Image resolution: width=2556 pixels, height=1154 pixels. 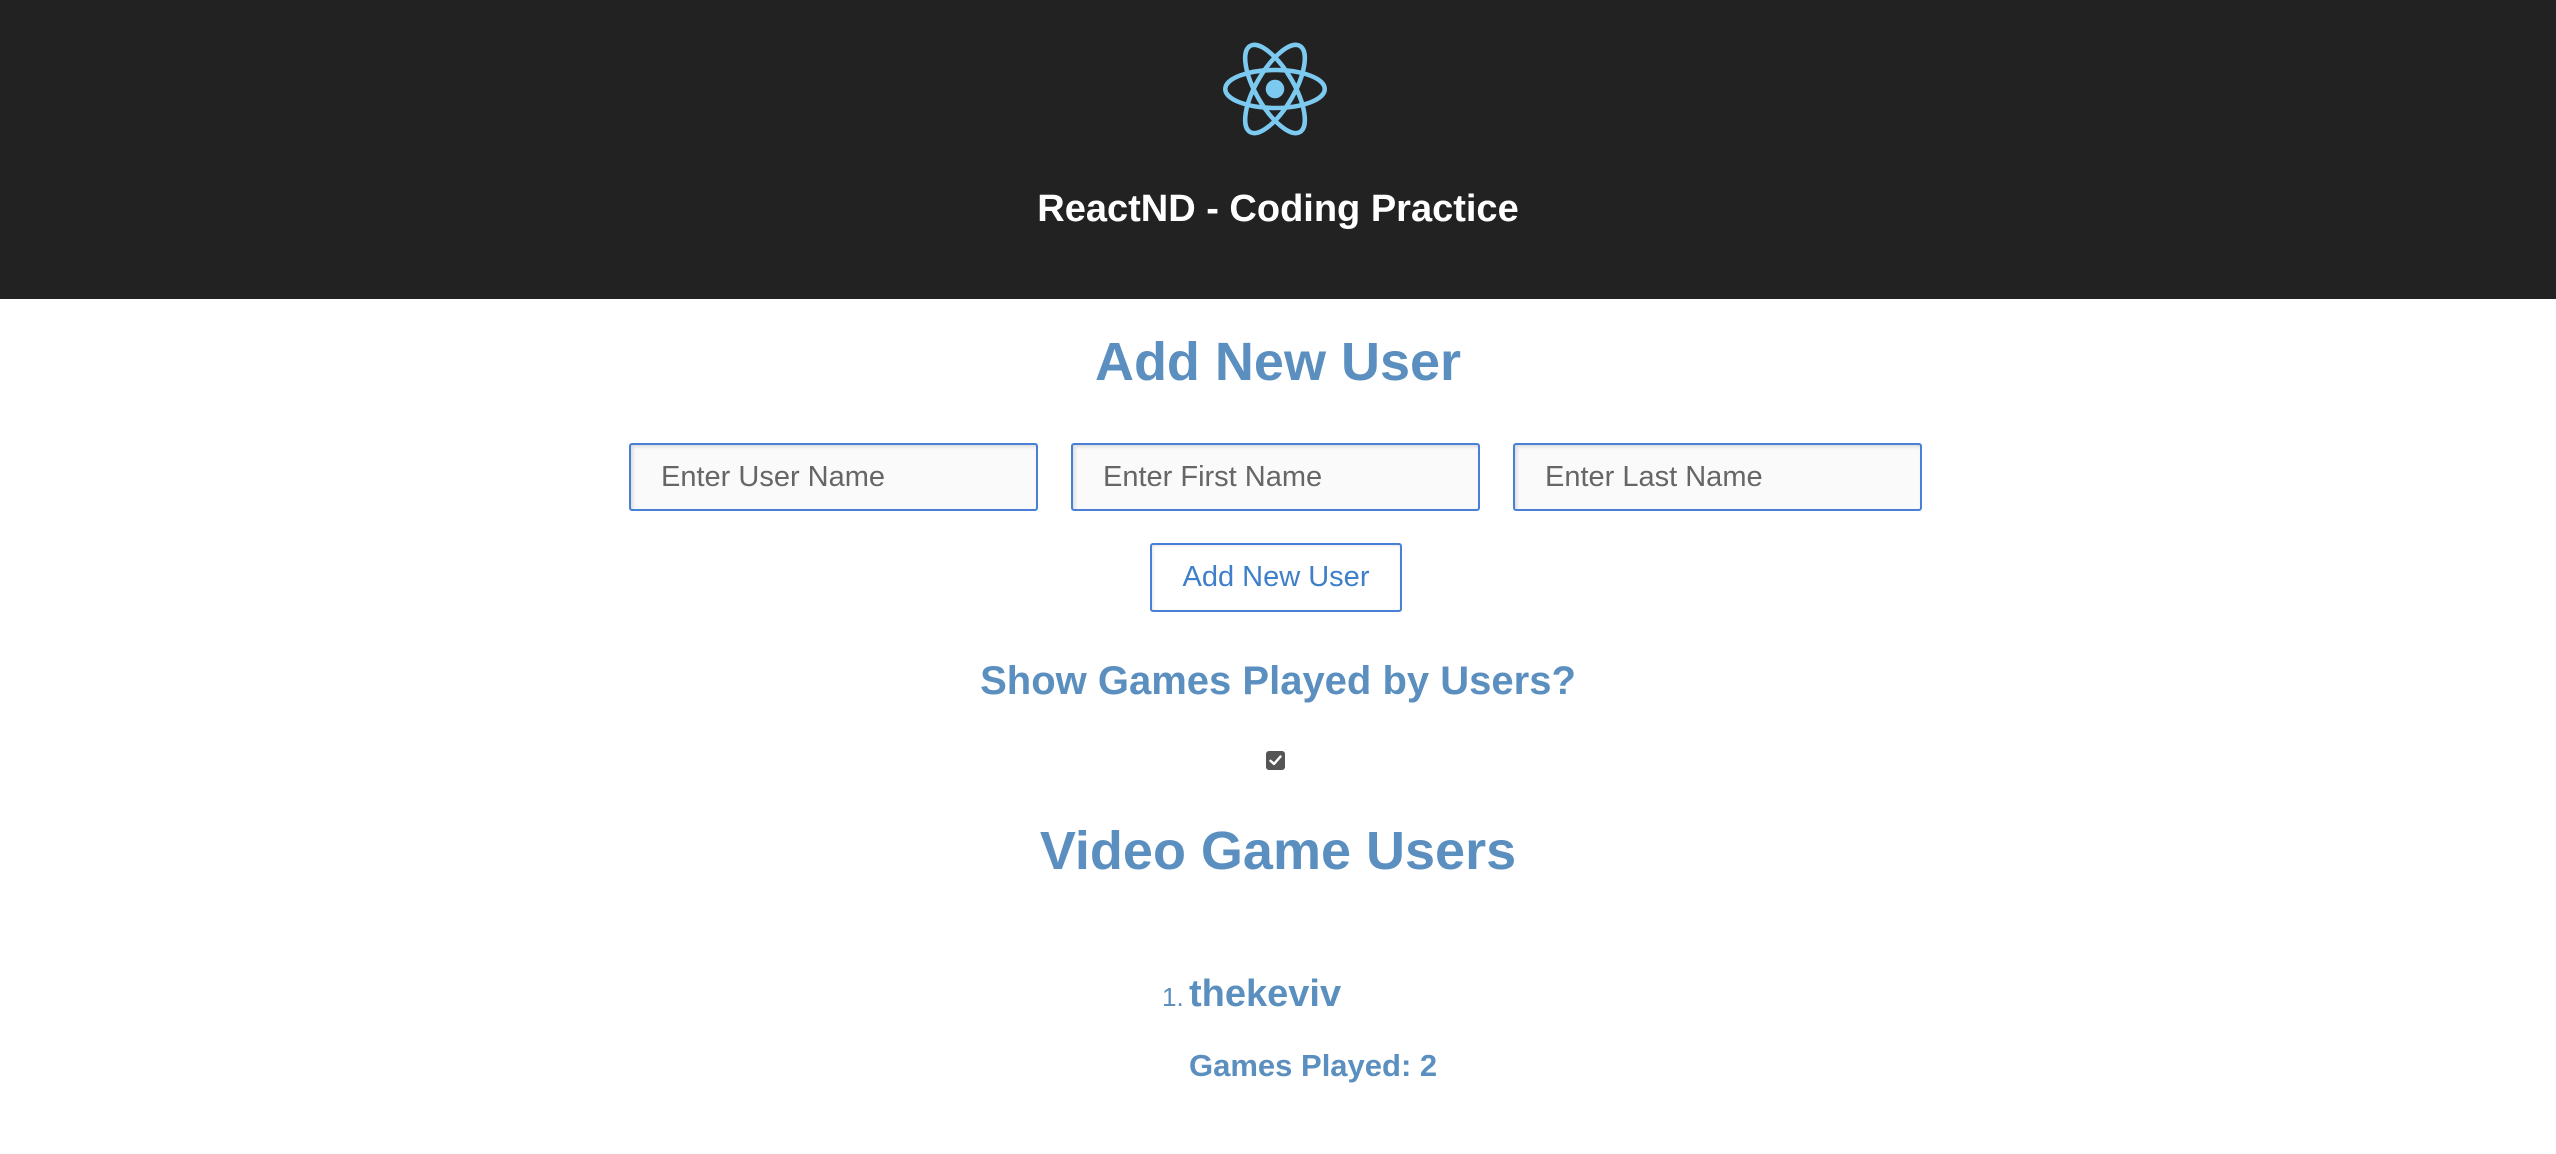 I want to click on show-games-heading: Show Games Played by Users?, so click(x=1278, y=681).